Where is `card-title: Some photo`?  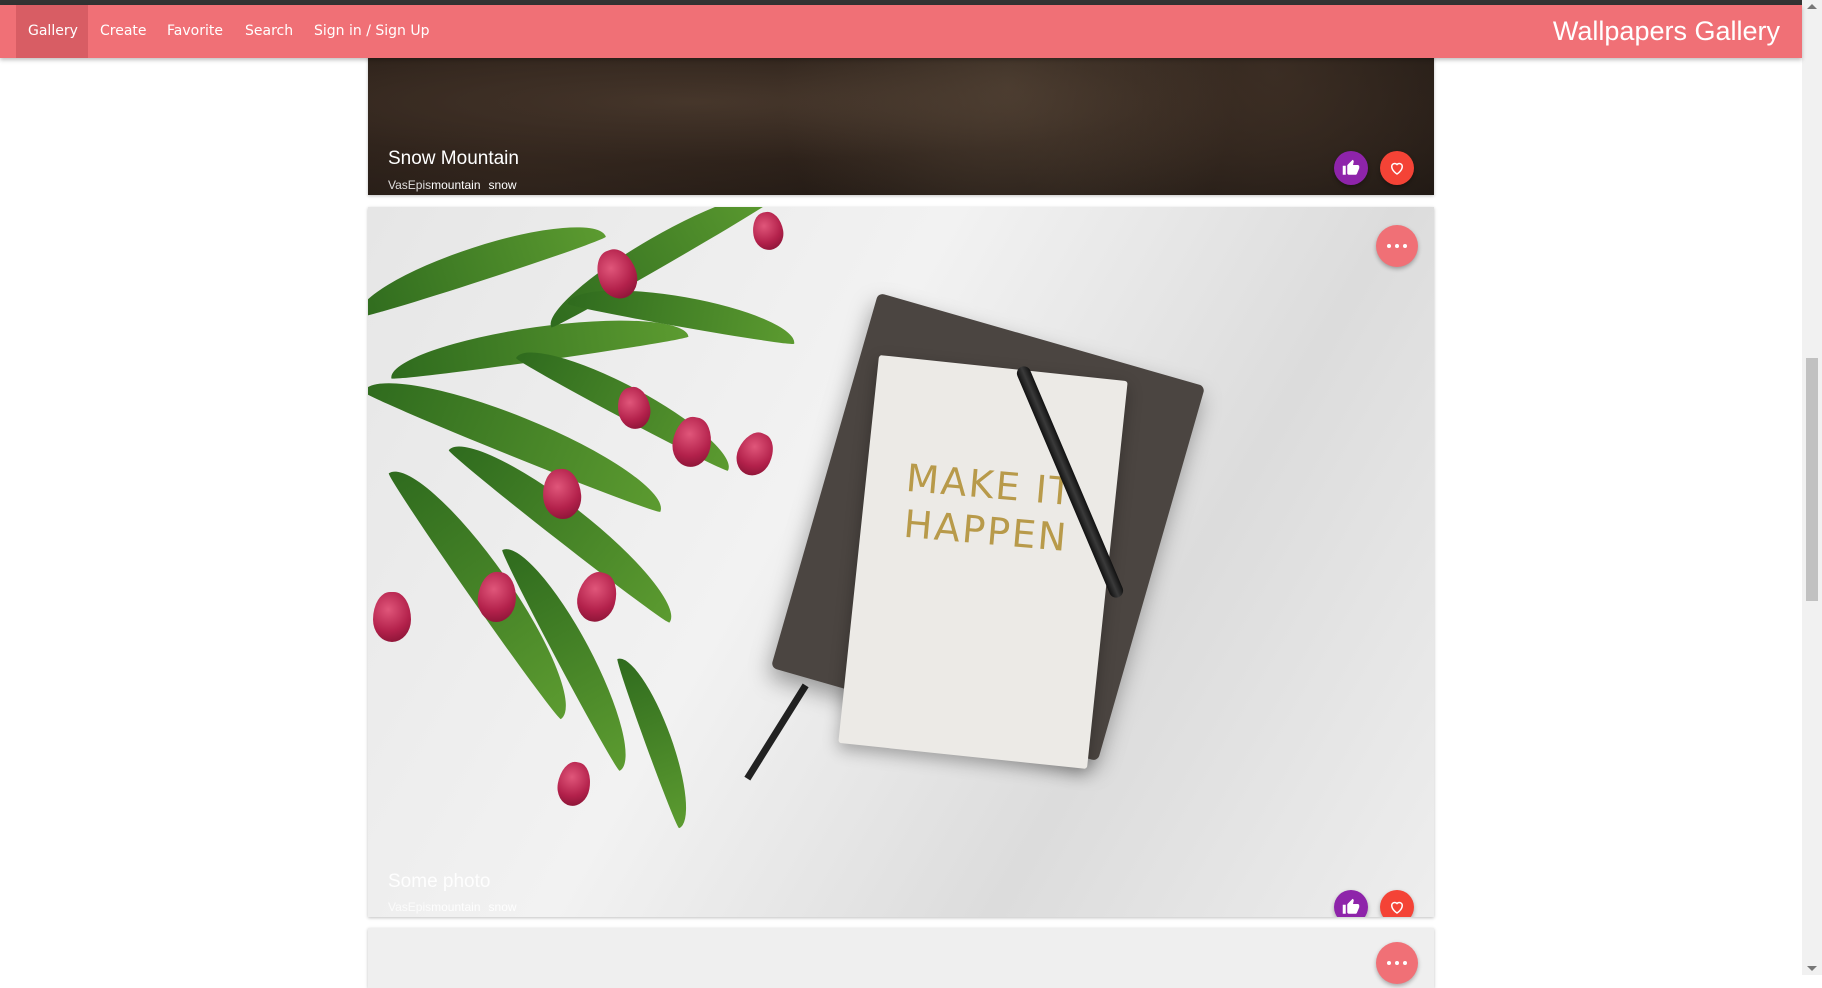 card-title: Some photo is located at coordinates (439, 881).